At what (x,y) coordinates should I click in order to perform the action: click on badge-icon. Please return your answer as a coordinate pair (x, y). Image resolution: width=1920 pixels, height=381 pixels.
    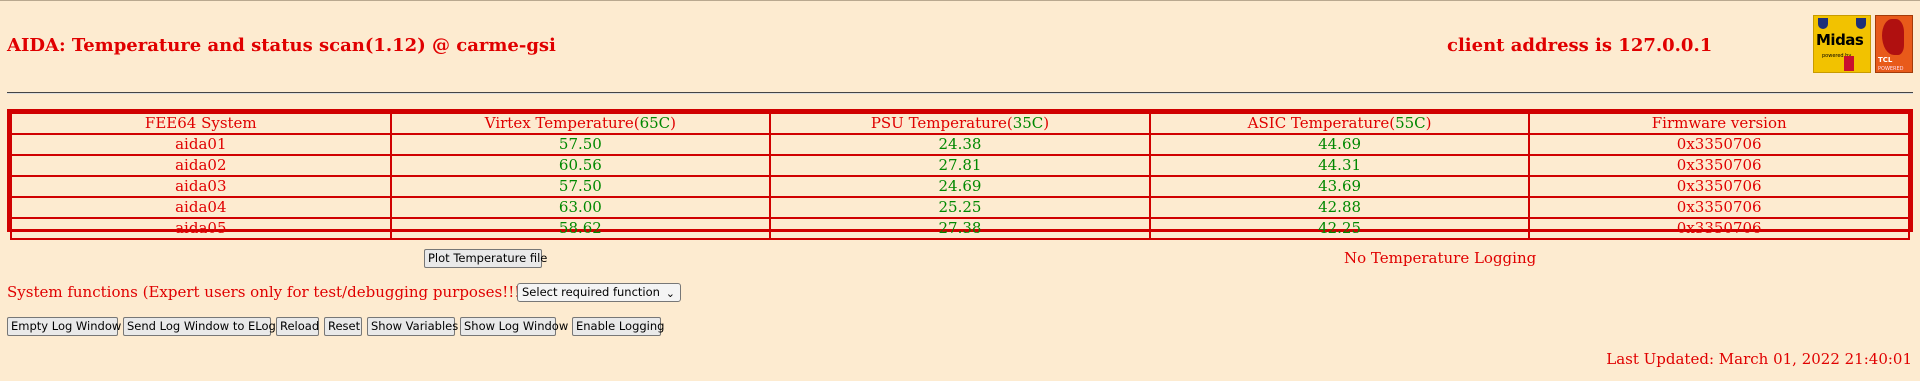
    Looking at the image, I should click on (1849, 63).